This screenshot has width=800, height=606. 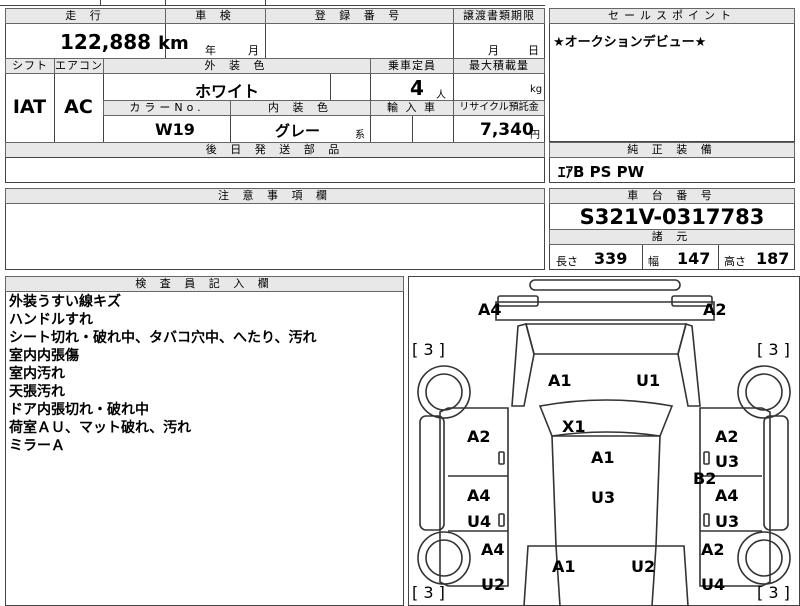 What do you see at coordinates (417, 88) in the screenshot?
I see `capacity-value: 4` at bounding box center [417, 88].